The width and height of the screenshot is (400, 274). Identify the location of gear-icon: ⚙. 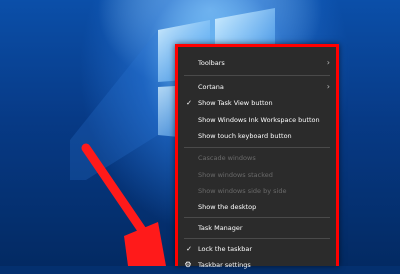
(188, 264).